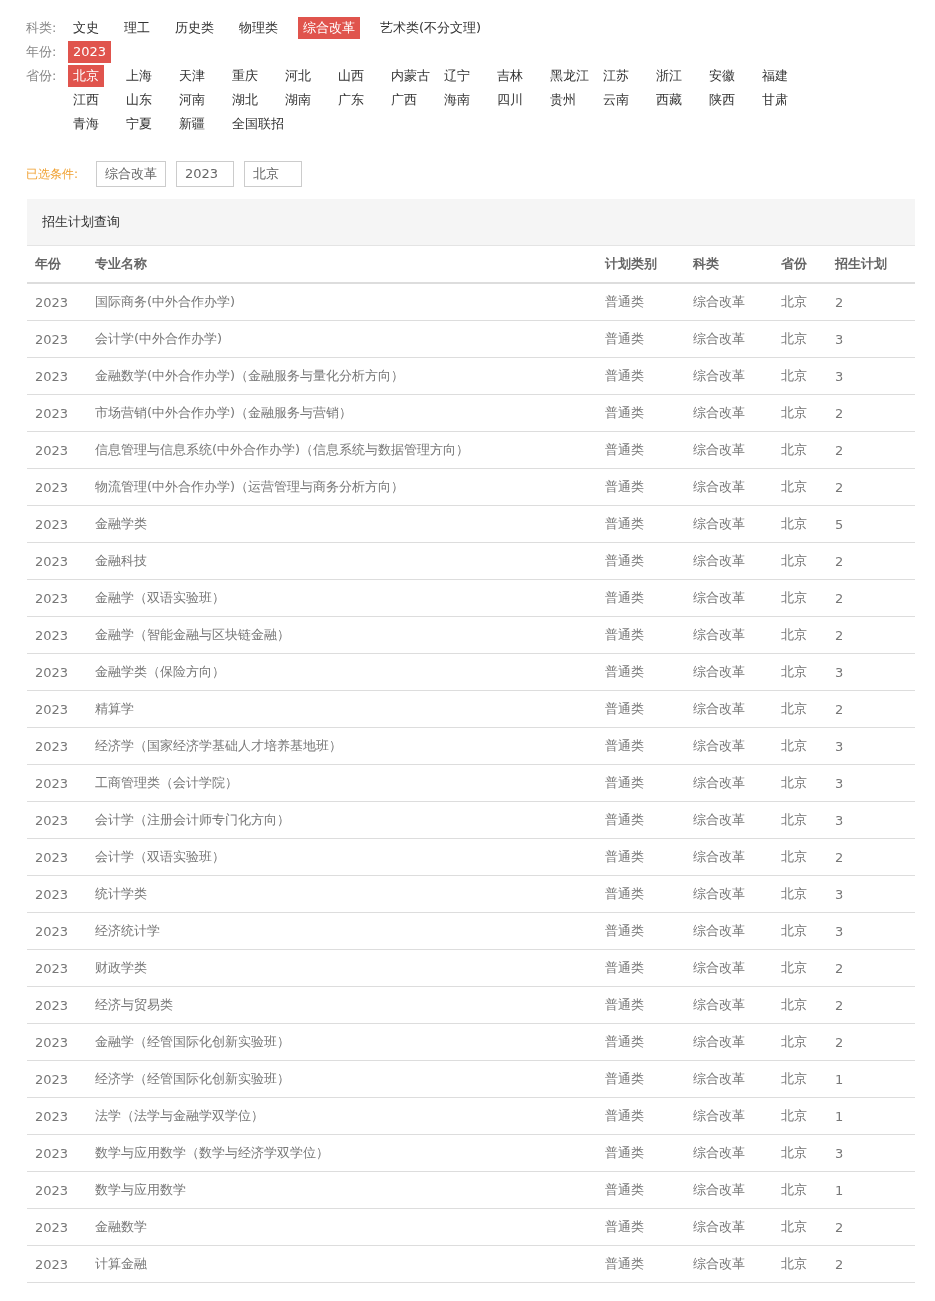  What do you see at coordinates (298, 100) in the screenshot?
I see `filter-option: 湖南` at bounding box center [298, 100].